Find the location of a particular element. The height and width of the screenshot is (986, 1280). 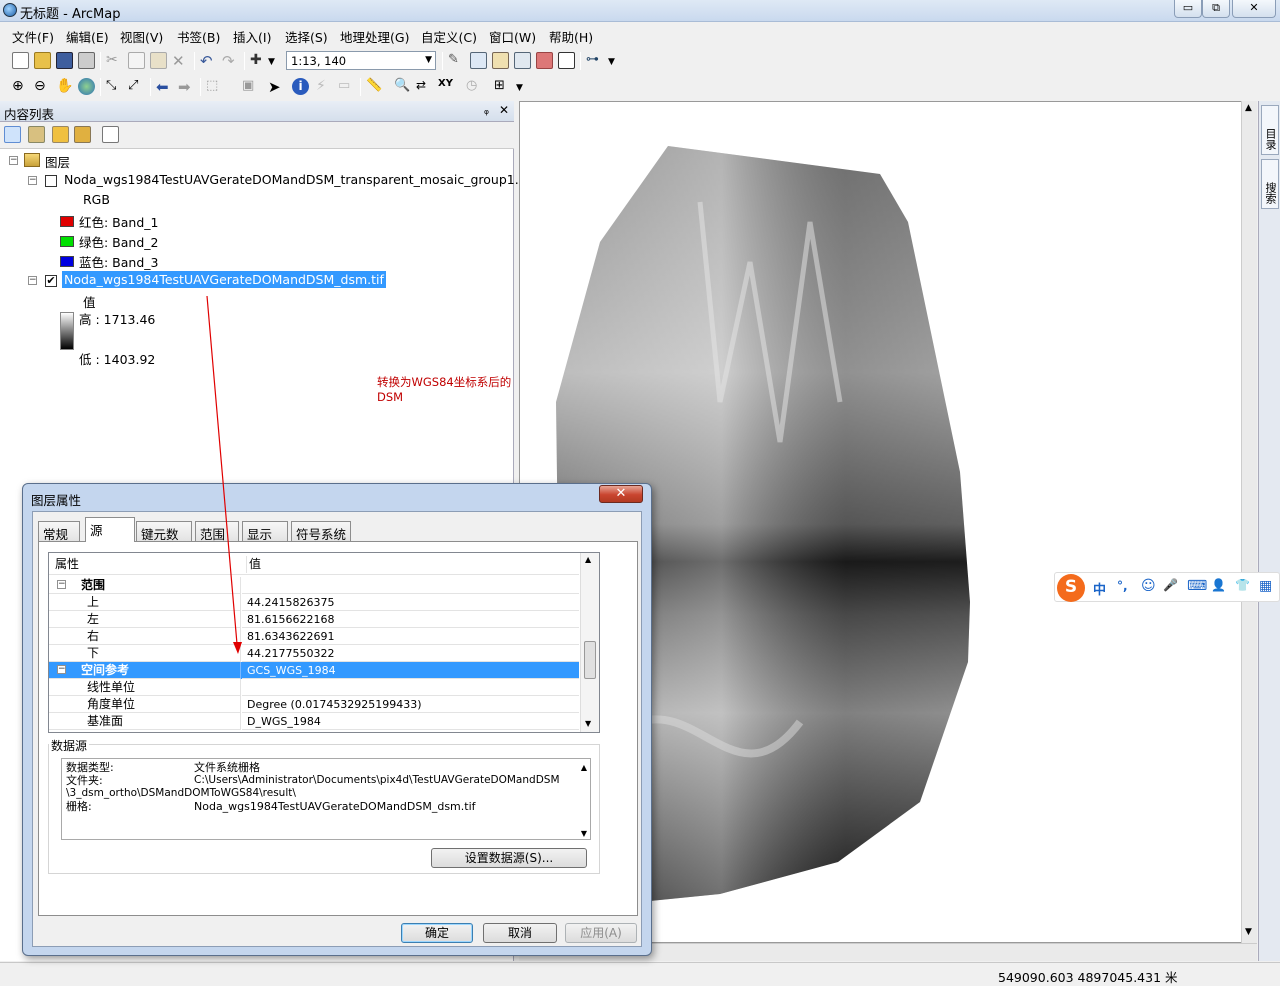

menu-view: 视图(V) is located at coordinates (141, 36).